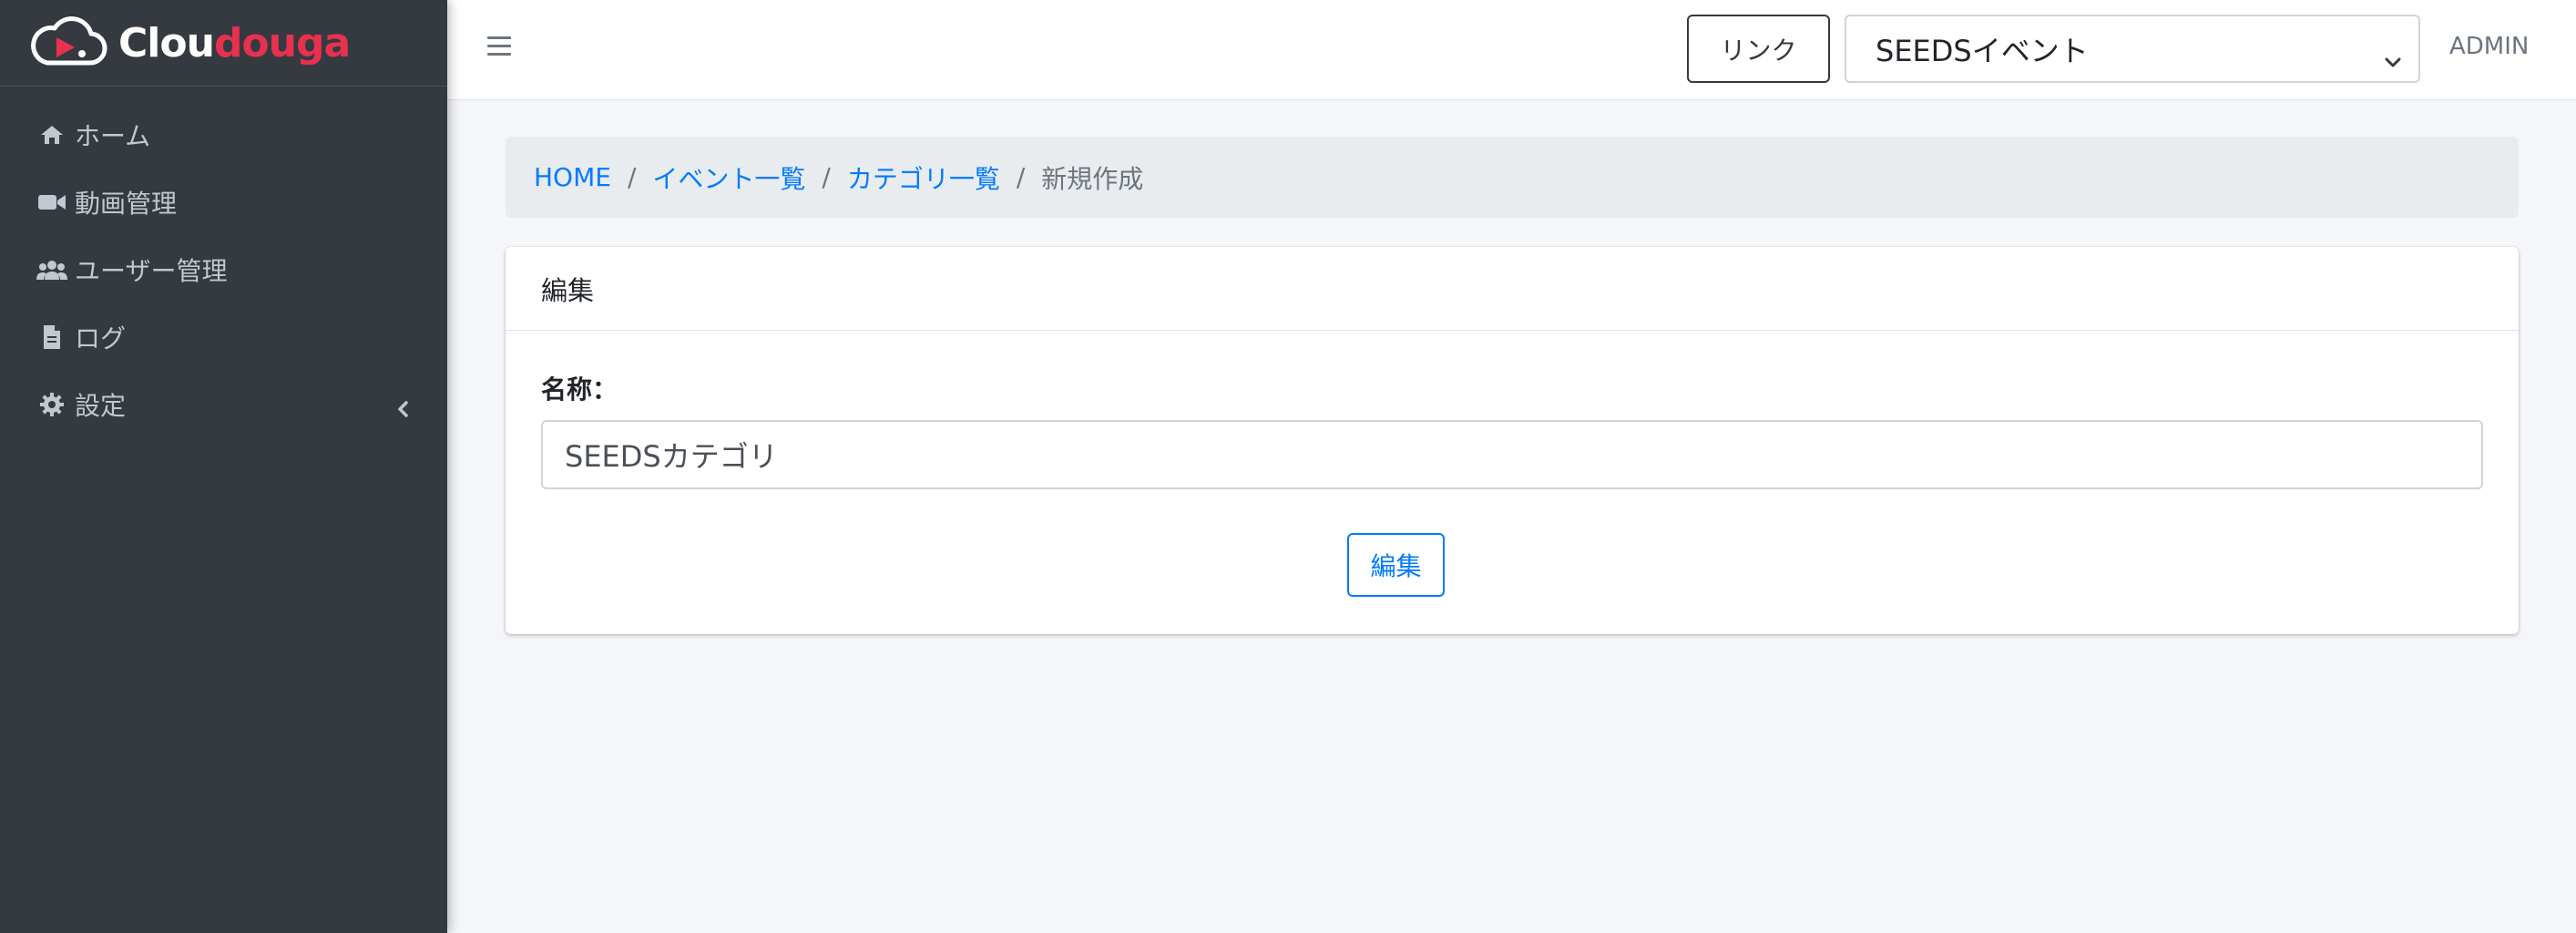  What do you see at coordinates (51, 404) in the screenshot?
I see `gear-icon` at bounding box center [51, 404].